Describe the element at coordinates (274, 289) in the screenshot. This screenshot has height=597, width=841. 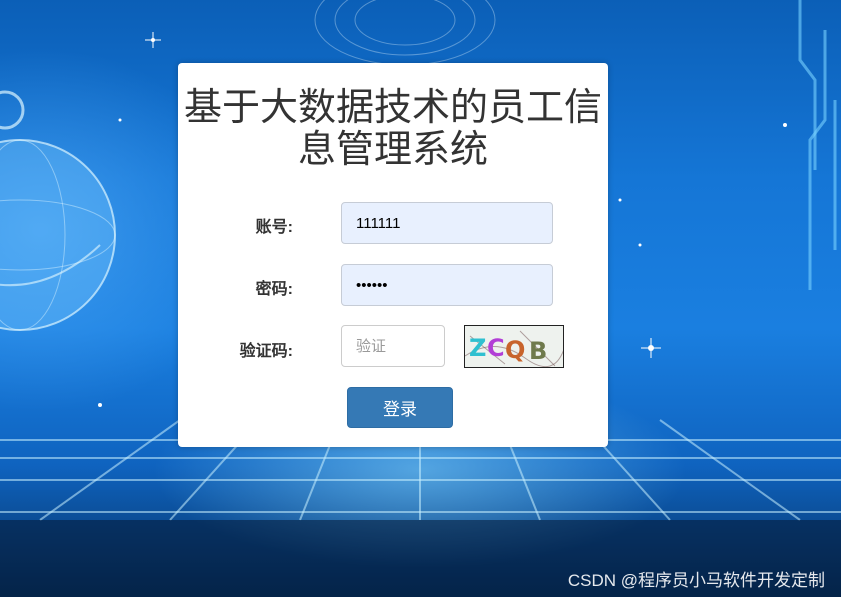
I see `password-label: 密码:` at that location.